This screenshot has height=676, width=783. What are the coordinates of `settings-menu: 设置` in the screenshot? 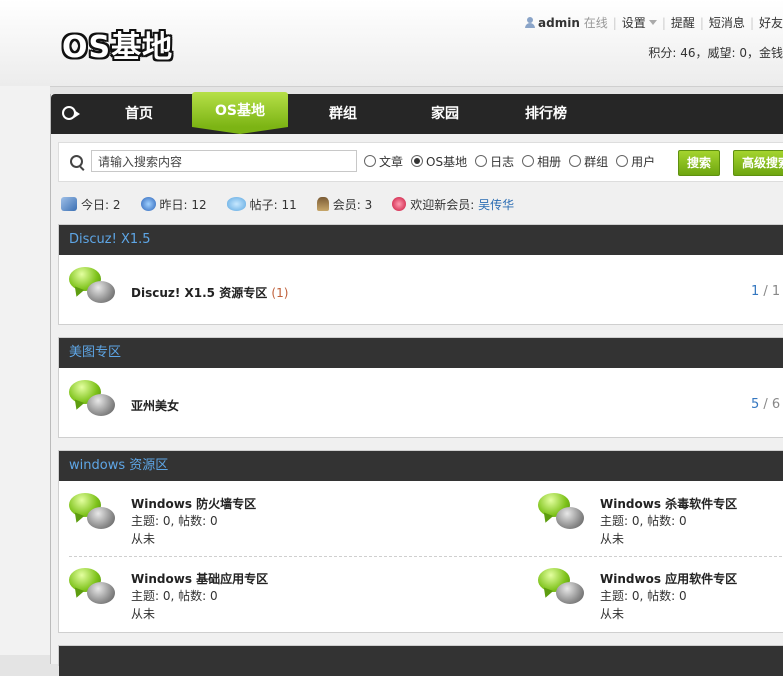 It's located at (639, 23).